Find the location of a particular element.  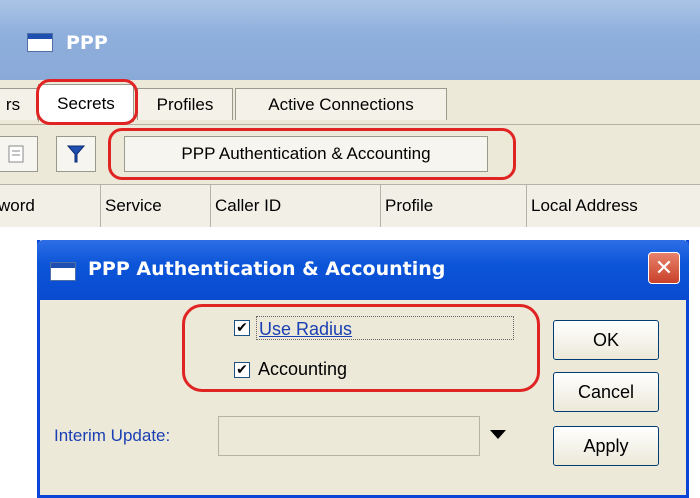

column-label: Service is located at coordinates (133, 205).